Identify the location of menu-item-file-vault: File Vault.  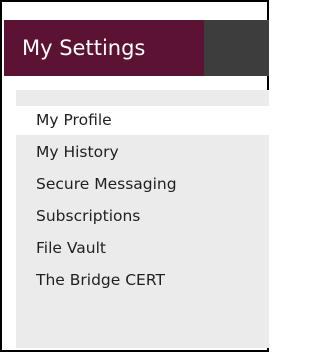
(142, 248).